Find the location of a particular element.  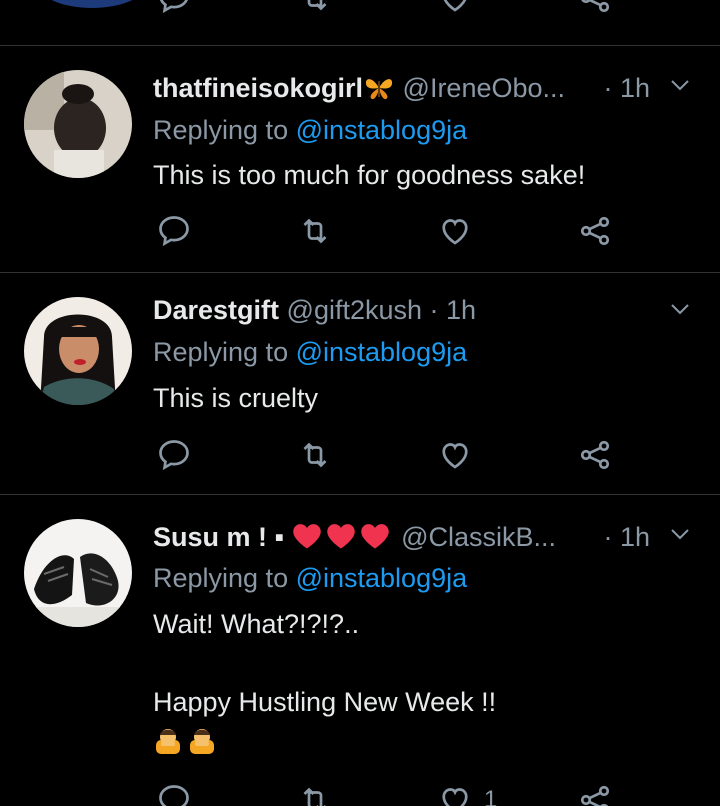

tweet-actions-partial is located at coordinates (360, 13).